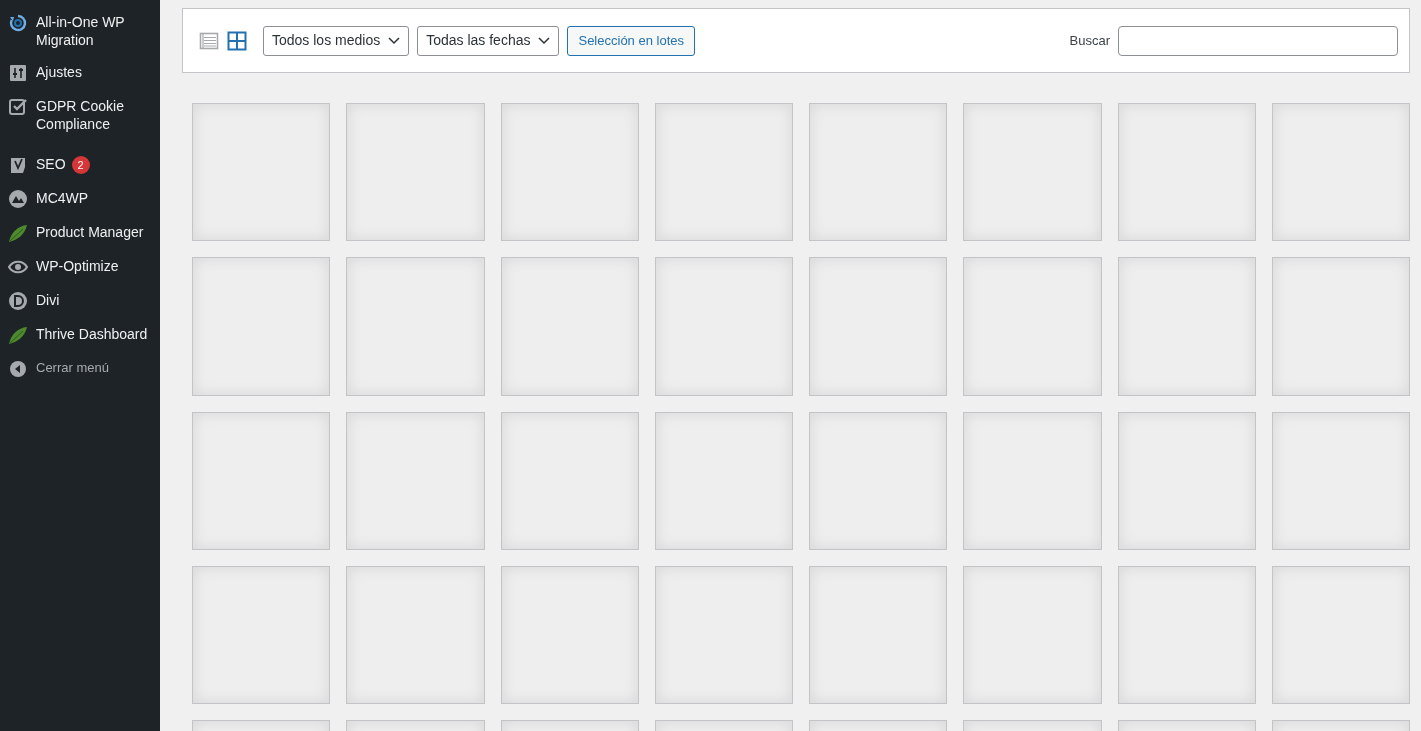  Describe the element at coordinates (1258, 40) in the screenshot. I see `search-field` at that location.